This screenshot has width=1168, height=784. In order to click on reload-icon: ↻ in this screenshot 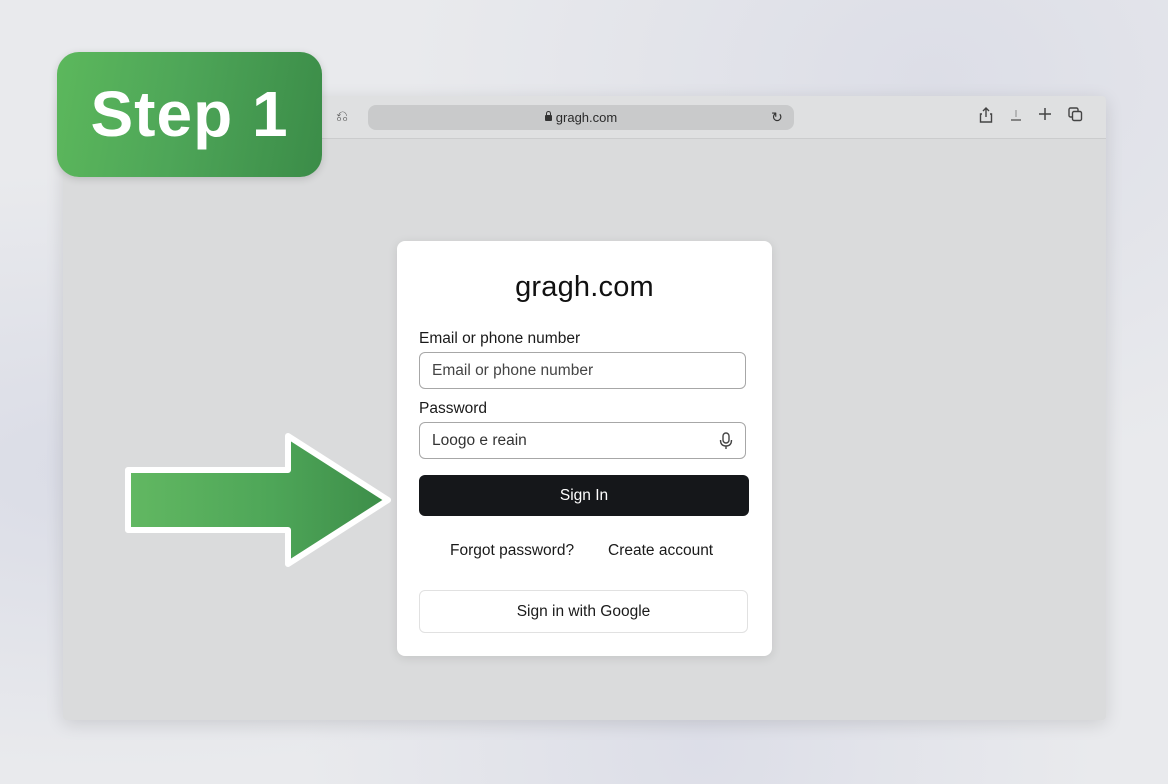, I will do `click(777, 117)`.